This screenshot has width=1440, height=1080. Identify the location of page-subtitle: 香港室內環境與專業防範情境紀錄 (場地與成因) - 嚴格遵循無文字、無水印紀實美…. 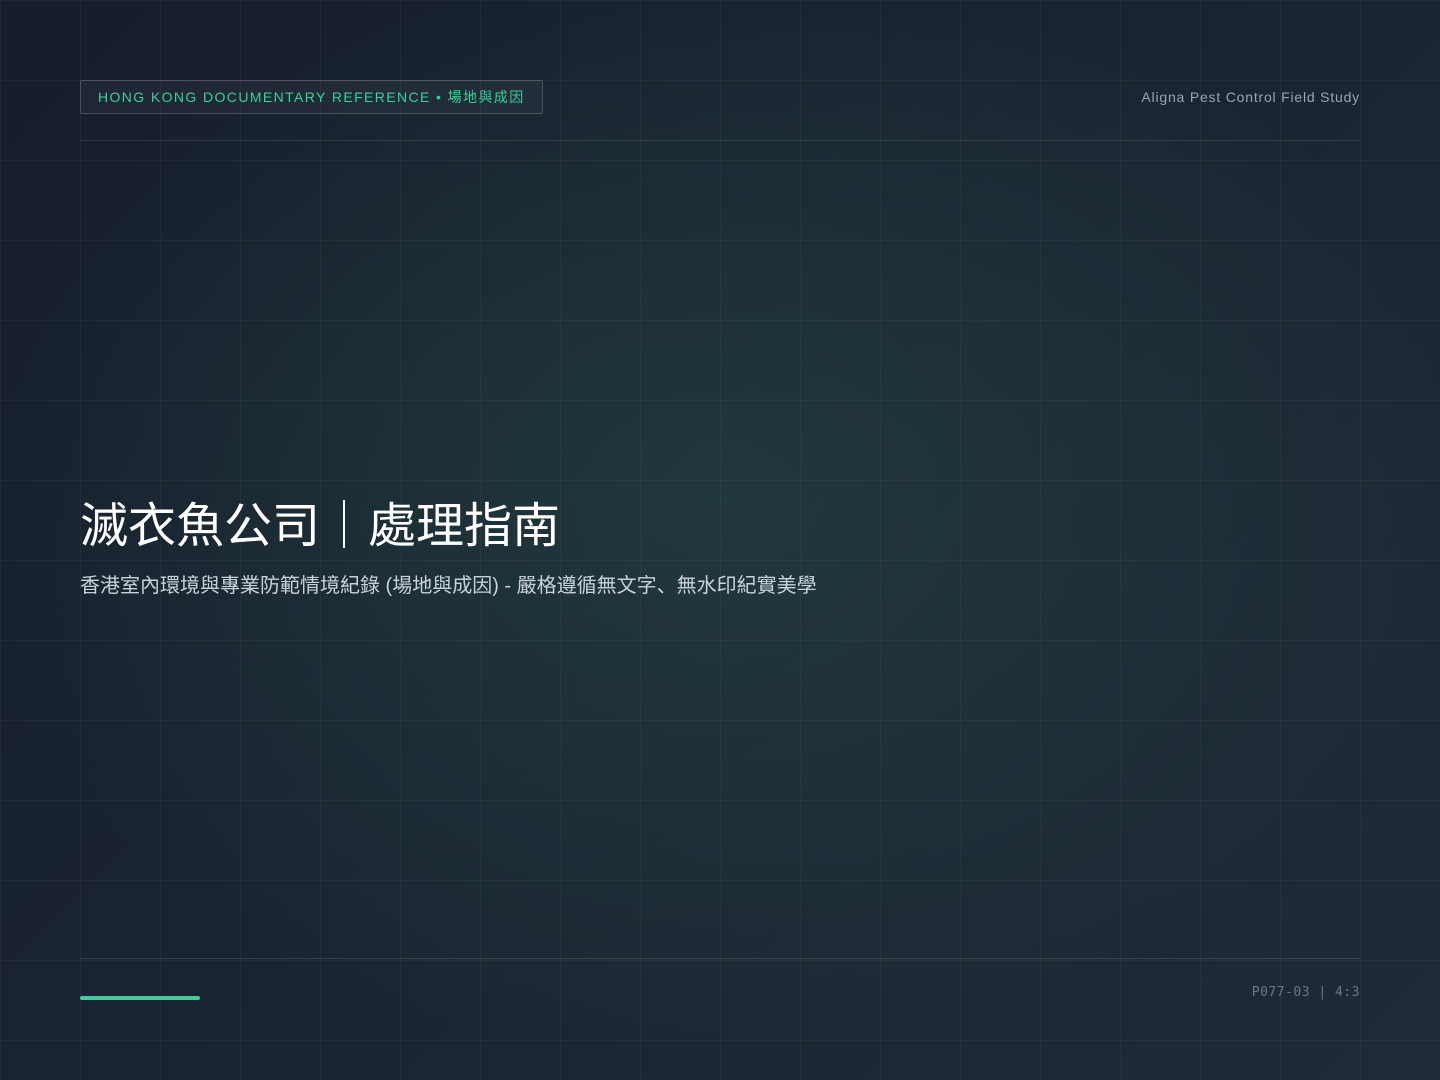
(448, 586).